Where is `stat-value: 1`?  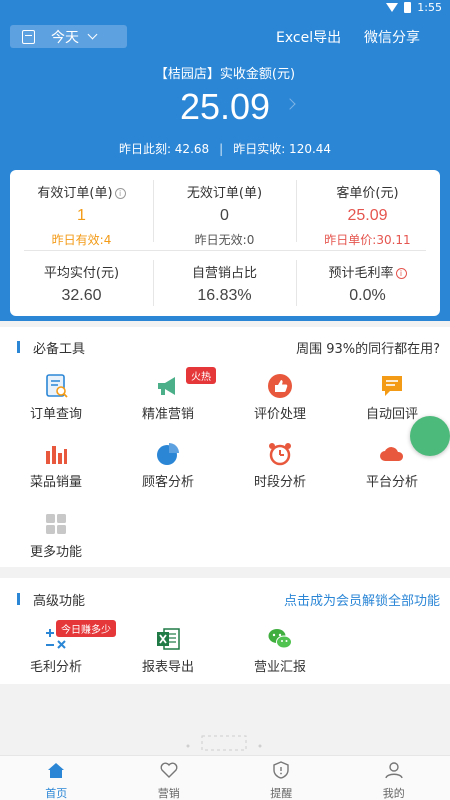 stat-value: 1 is located at coordinates (81, 215).